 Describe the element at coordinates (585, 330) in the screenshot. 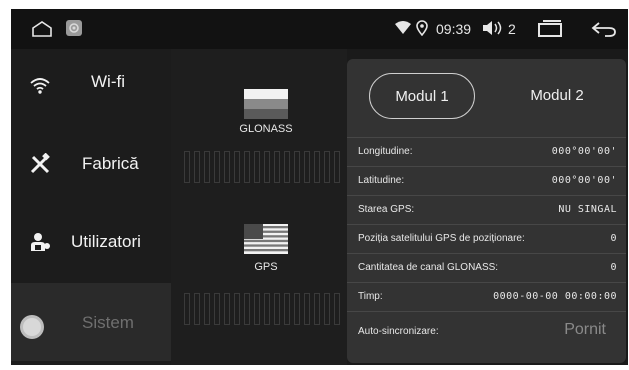

I see `auto-sync-toggle: Pornit` at that location.